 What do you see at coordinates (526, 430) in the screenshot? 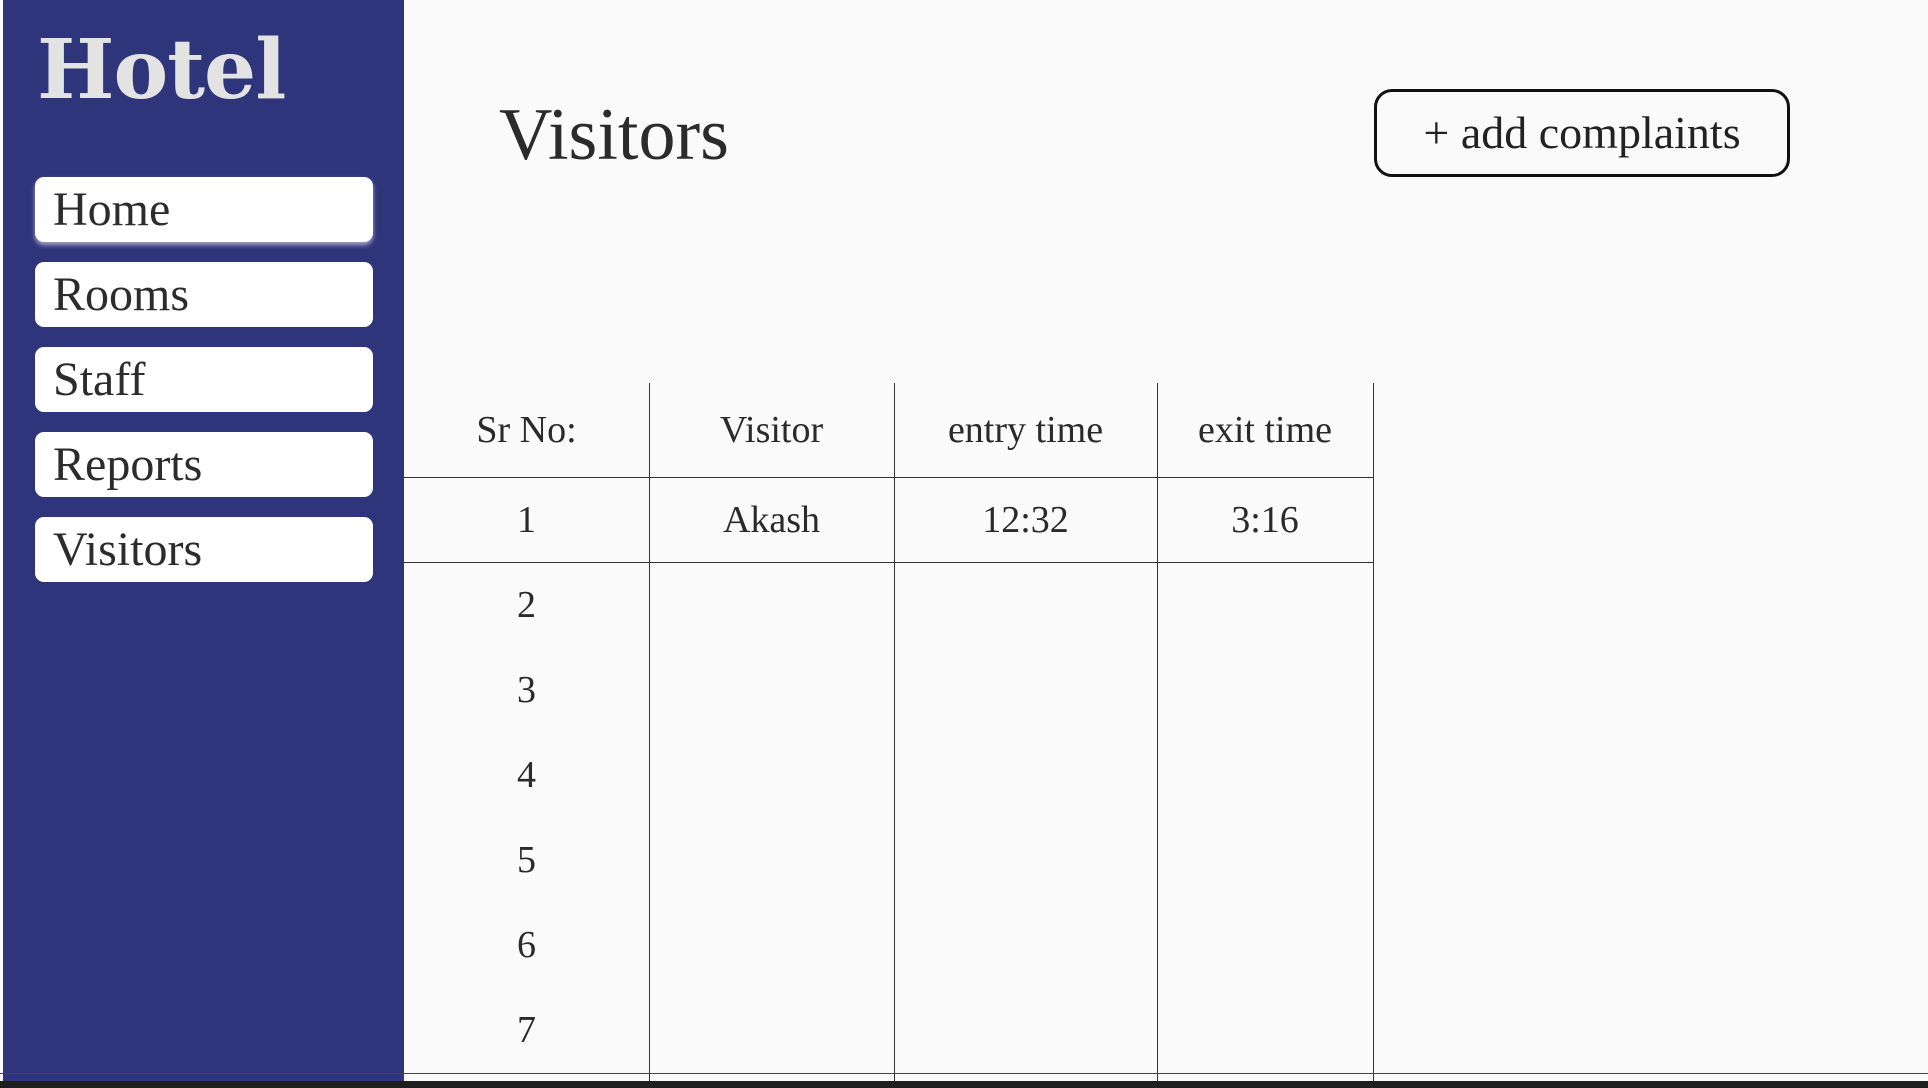
I see `column-header-sr-no: Sr No:` at bounding box center [526, 430].